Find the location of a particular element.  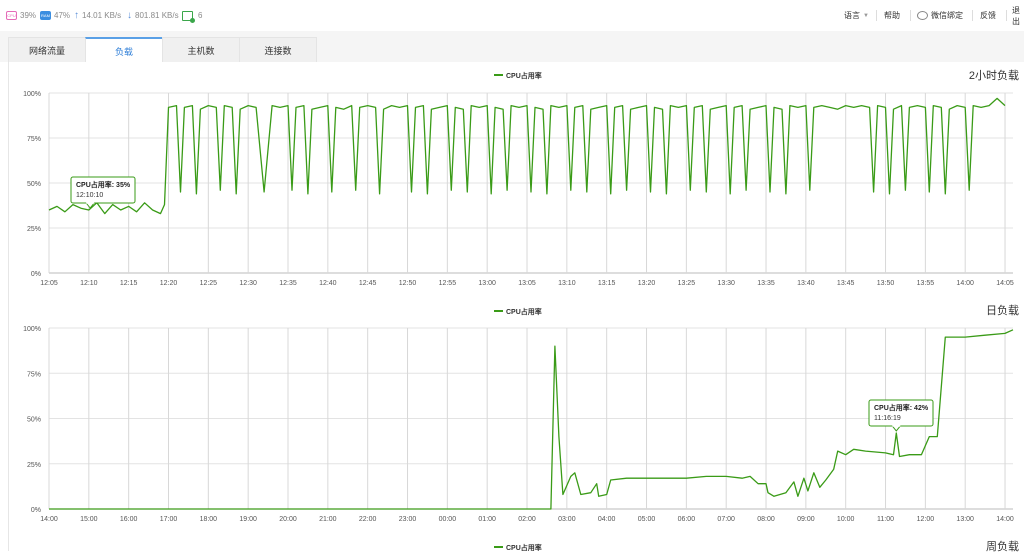

hosts-value: 6 is located at coordinates (200, 15).